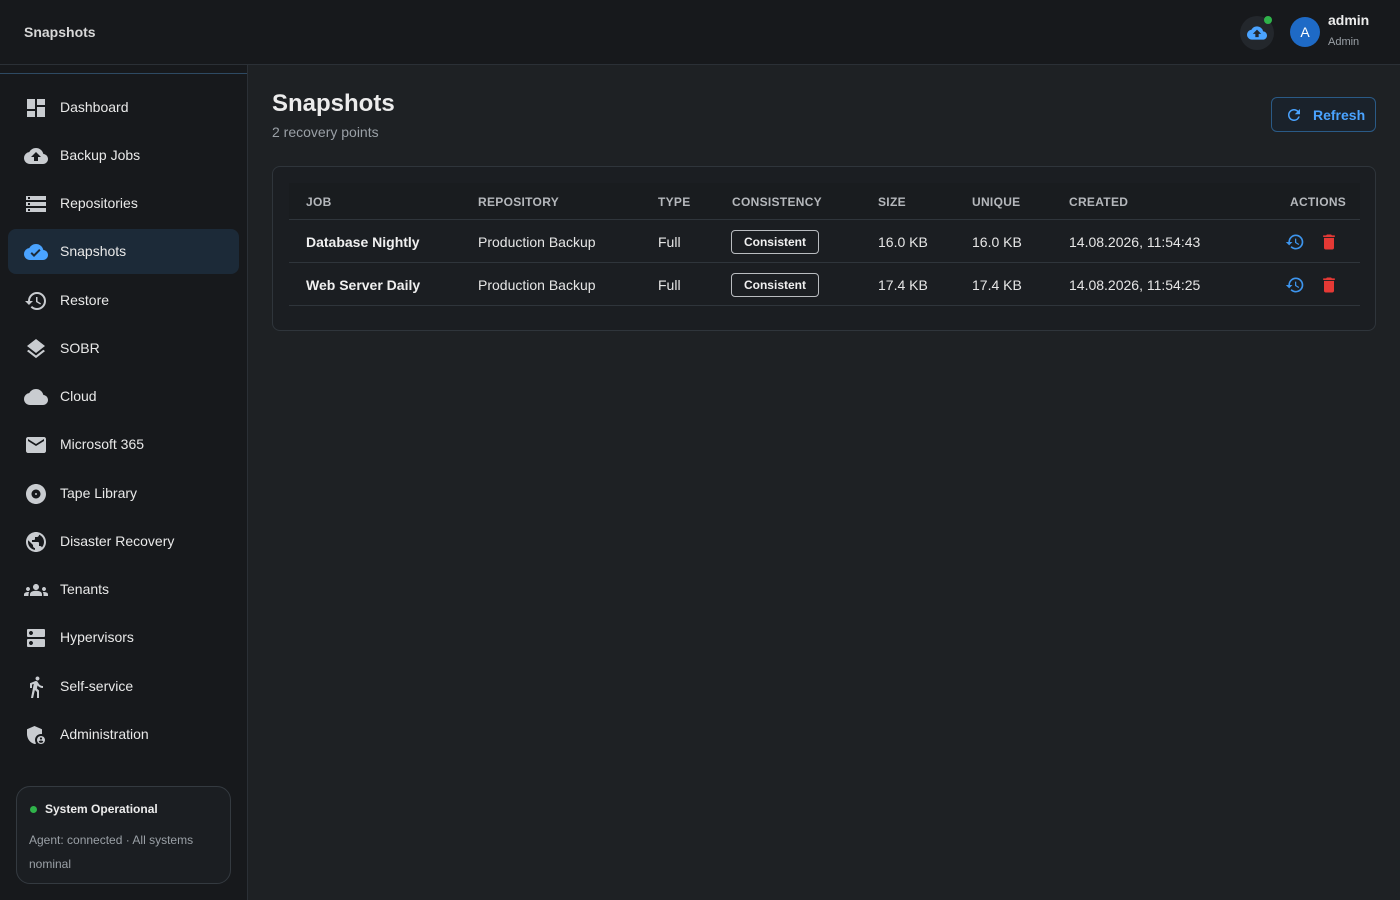 This screenshot has width=1400, height=900. Describe the element at coordinates (1135, 242) in the screenshot. I see `cell-created: 14.08.2026, 11:54:43` at that location.